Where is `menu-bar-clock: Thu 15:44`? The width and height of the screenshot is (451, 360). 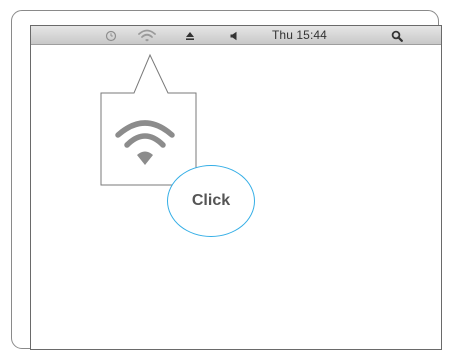
menu-bar-clock: Thu 15:44 is located at coordinates (299, 35).